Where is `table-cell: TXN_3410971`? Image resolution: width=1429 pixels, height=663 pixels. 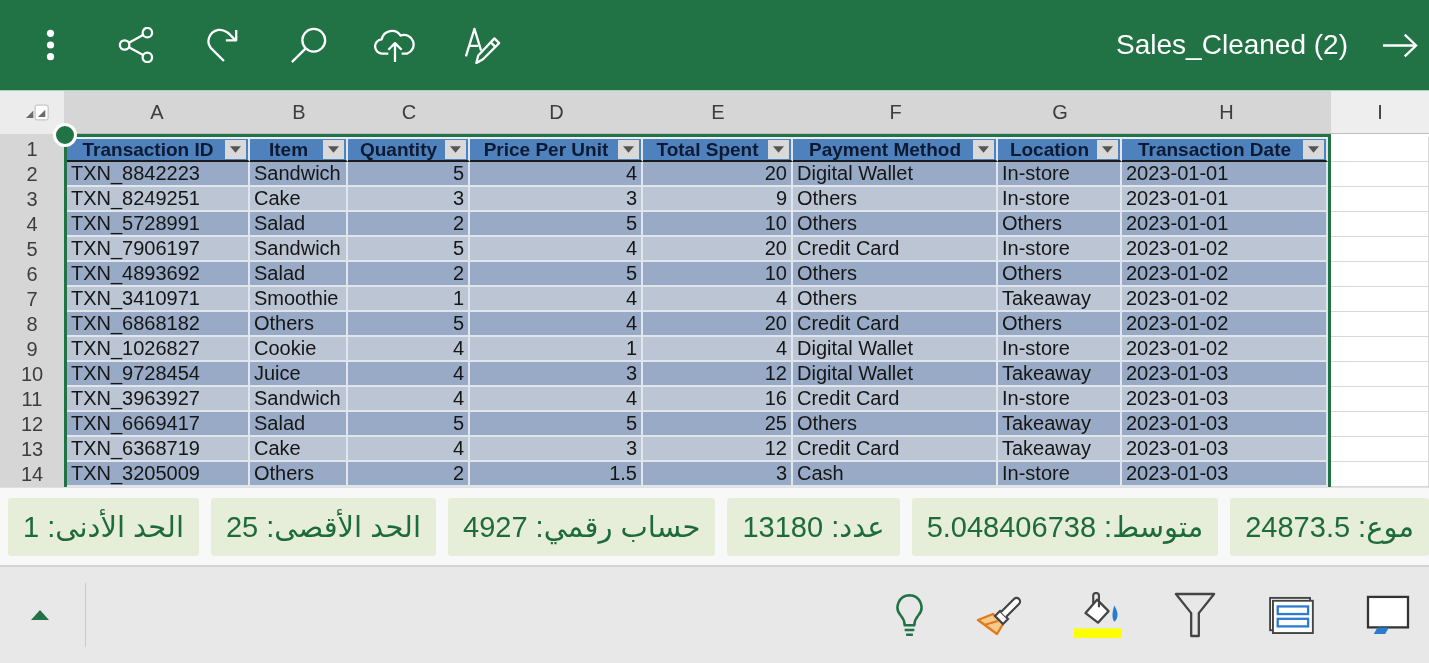
table-cell: TXN_3410971 is located at coordinates (158, 299).